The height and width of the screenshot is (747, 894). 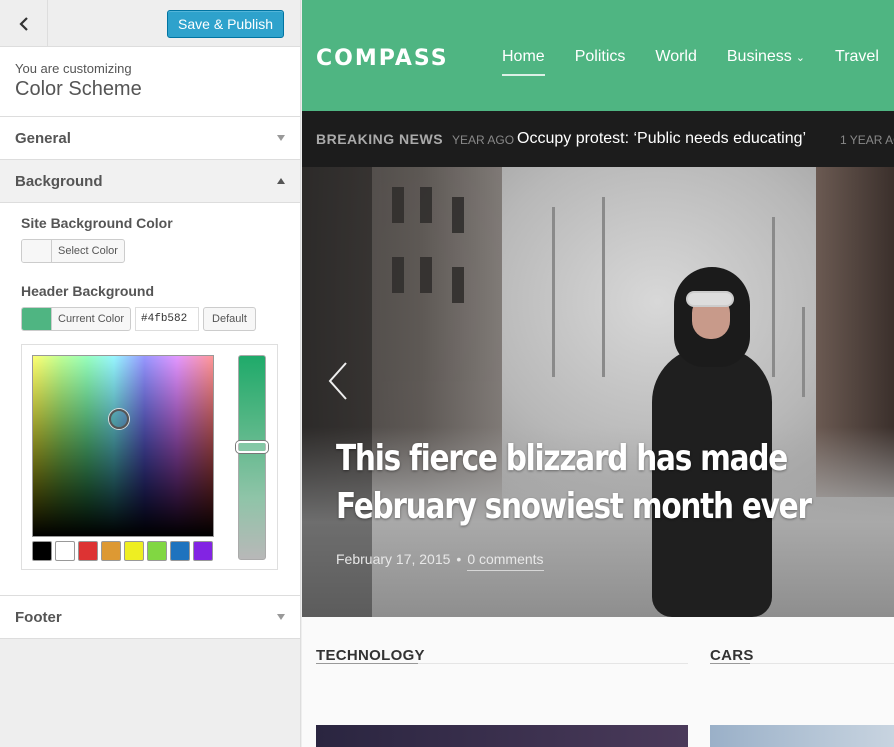 I want to click on section-general: General, so click(x=150, y=138).